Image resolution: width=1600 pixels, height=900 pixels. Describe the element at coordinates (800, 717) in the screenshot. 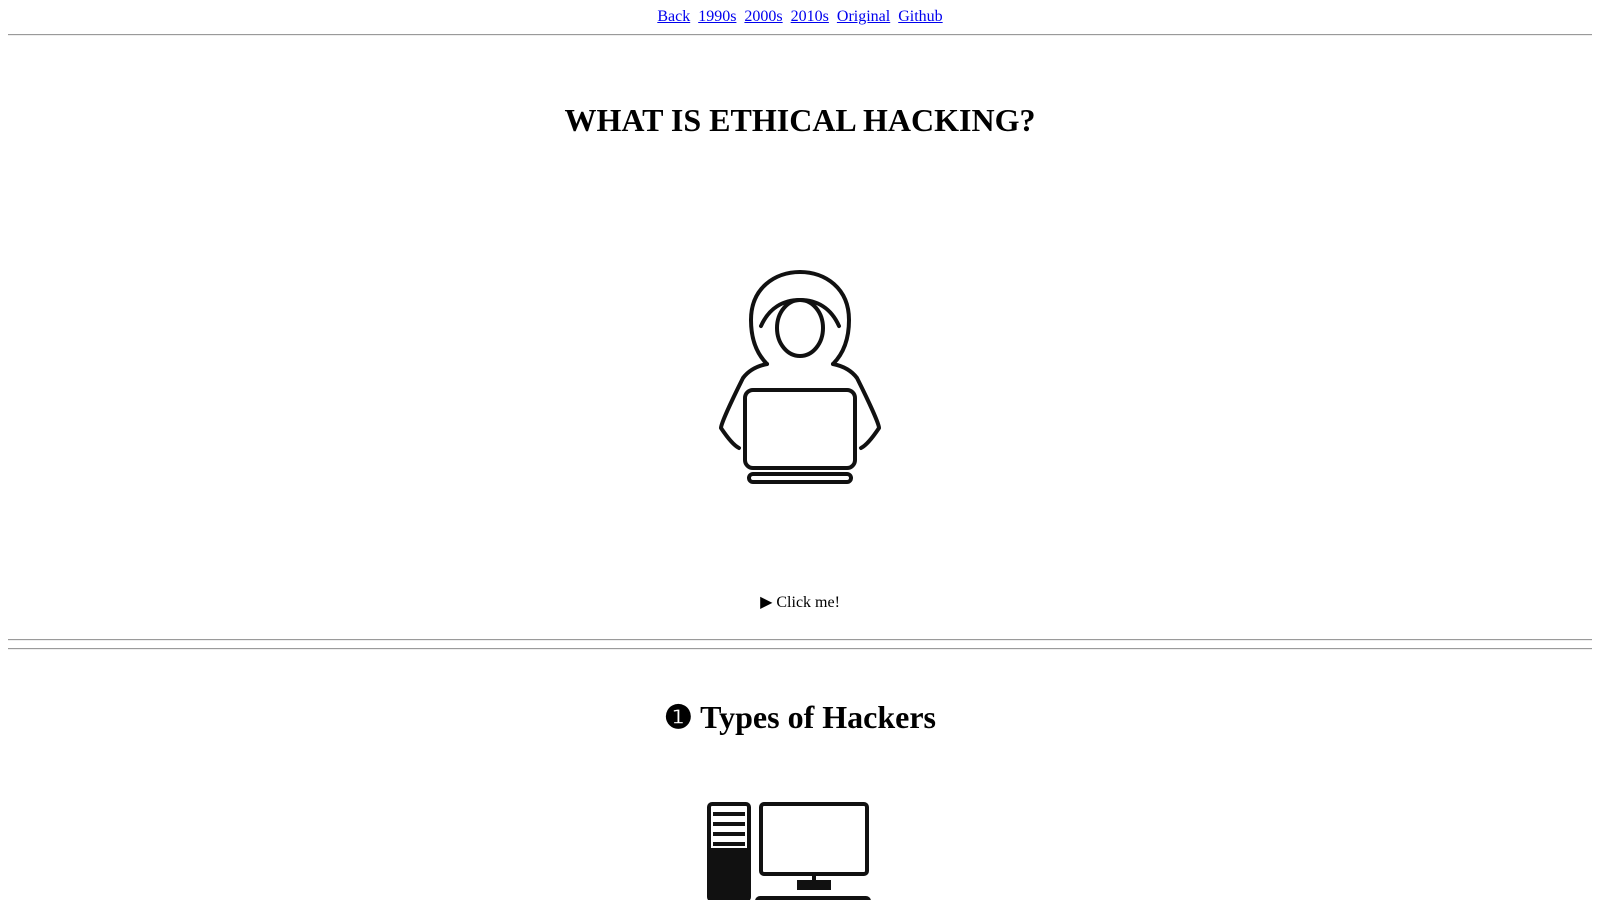

I see `section-title-types-of-hackers: ❶ Types of Hackers` at that location.